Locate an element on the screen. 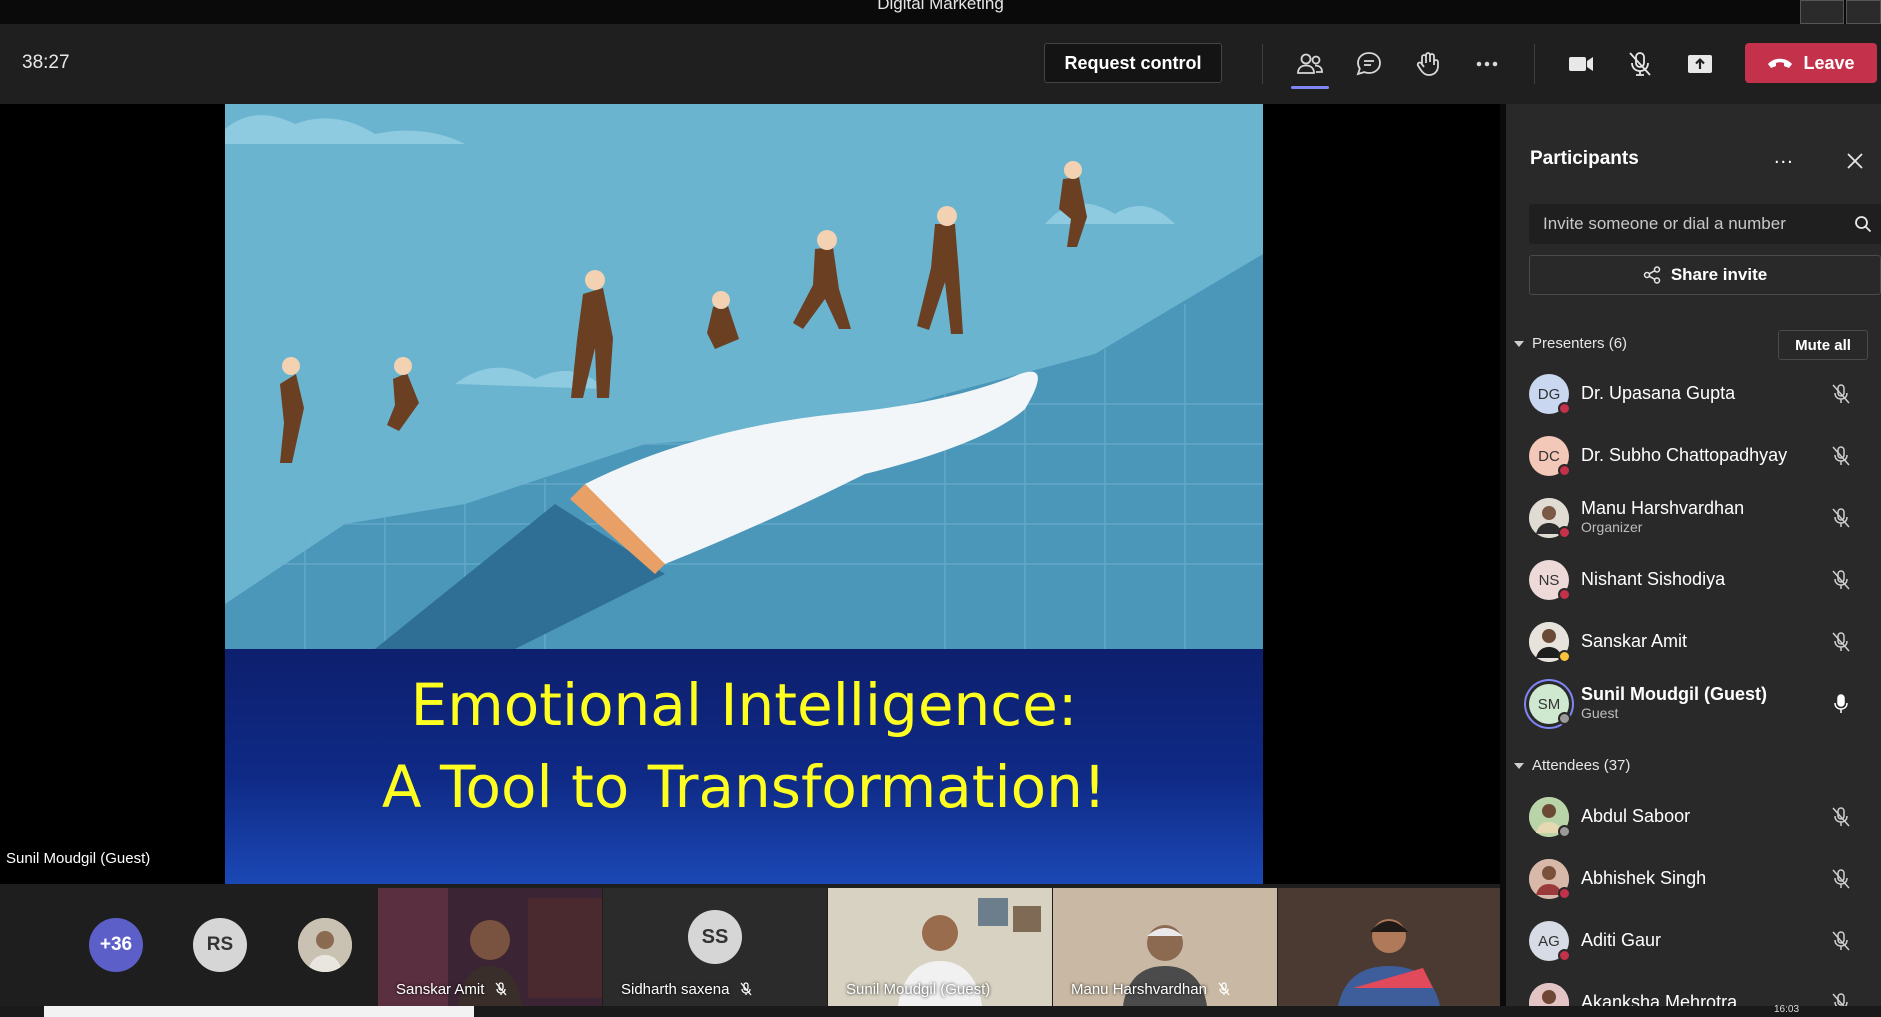 The height and width of the screenshot is (1017, 1881). taskbar-clock: 16:03 is located at coordinates (1787, 1009).